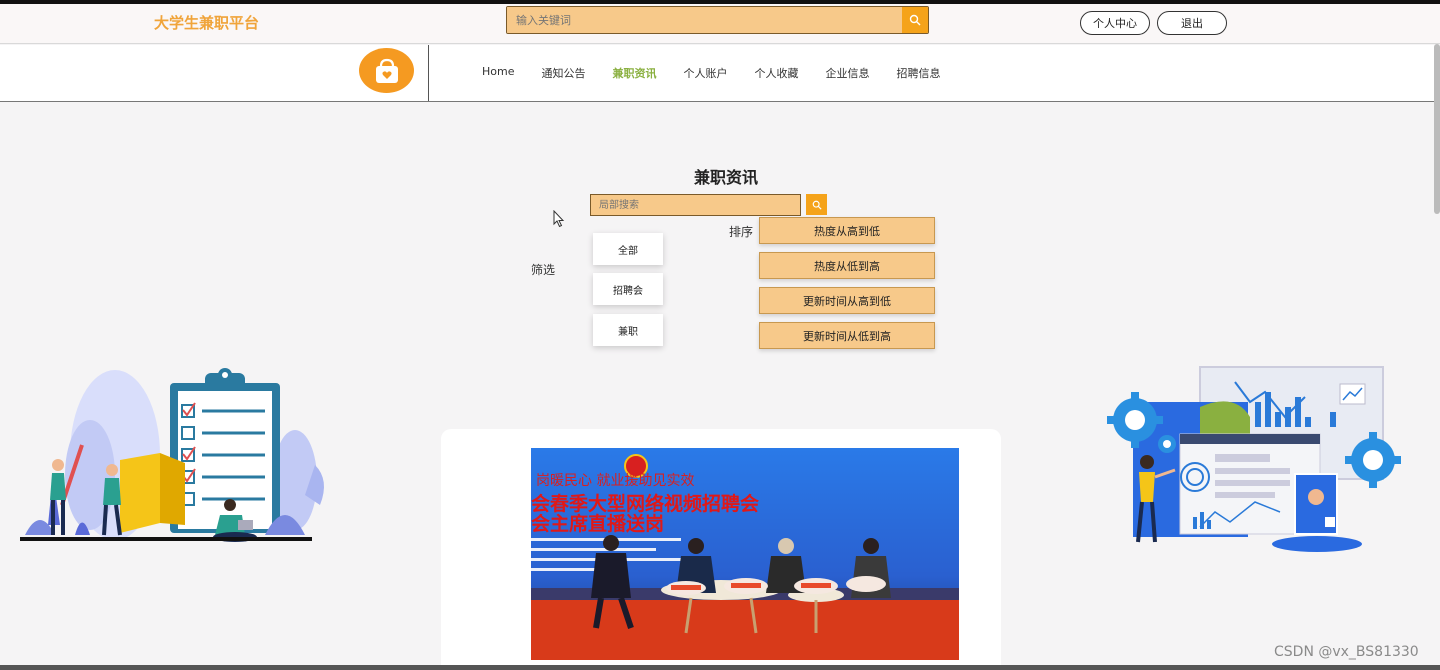 The image size is (1440, 670). What do you see at coordinates (1346, 652) in the screenshot?
I see `watermark: CSDN @vx_BS81330` at bounding box center [1346, 652].